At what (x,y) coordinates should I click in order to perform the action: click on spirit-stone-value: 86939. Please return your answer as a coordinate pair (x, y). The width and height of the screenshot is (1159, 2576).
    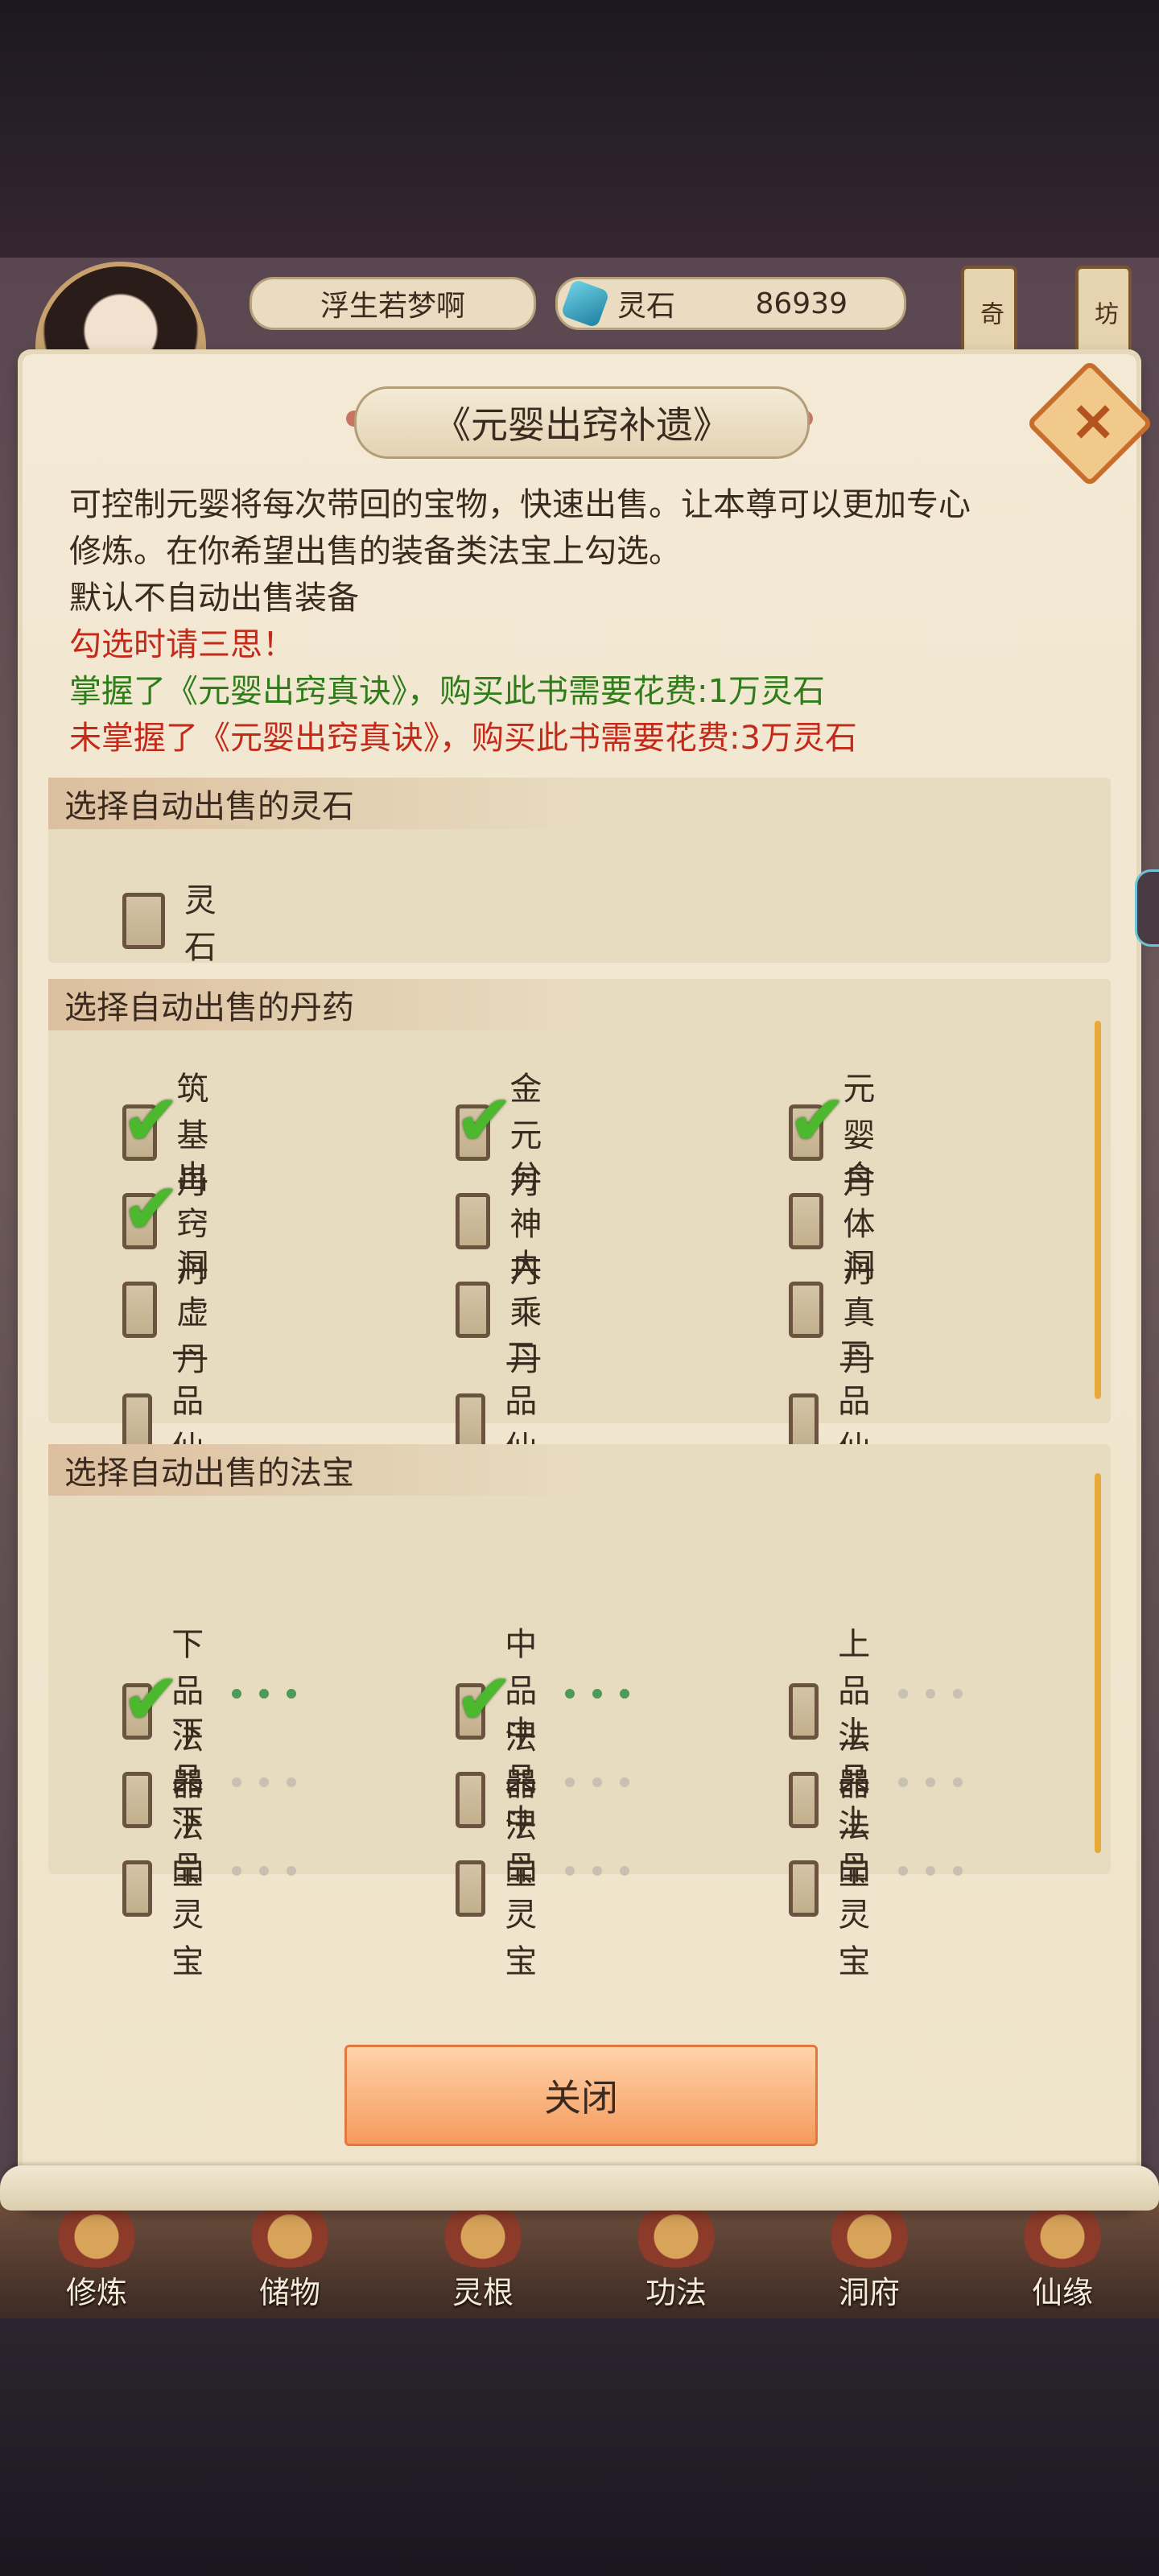
    Looking at the image, I should click on (801, 303).